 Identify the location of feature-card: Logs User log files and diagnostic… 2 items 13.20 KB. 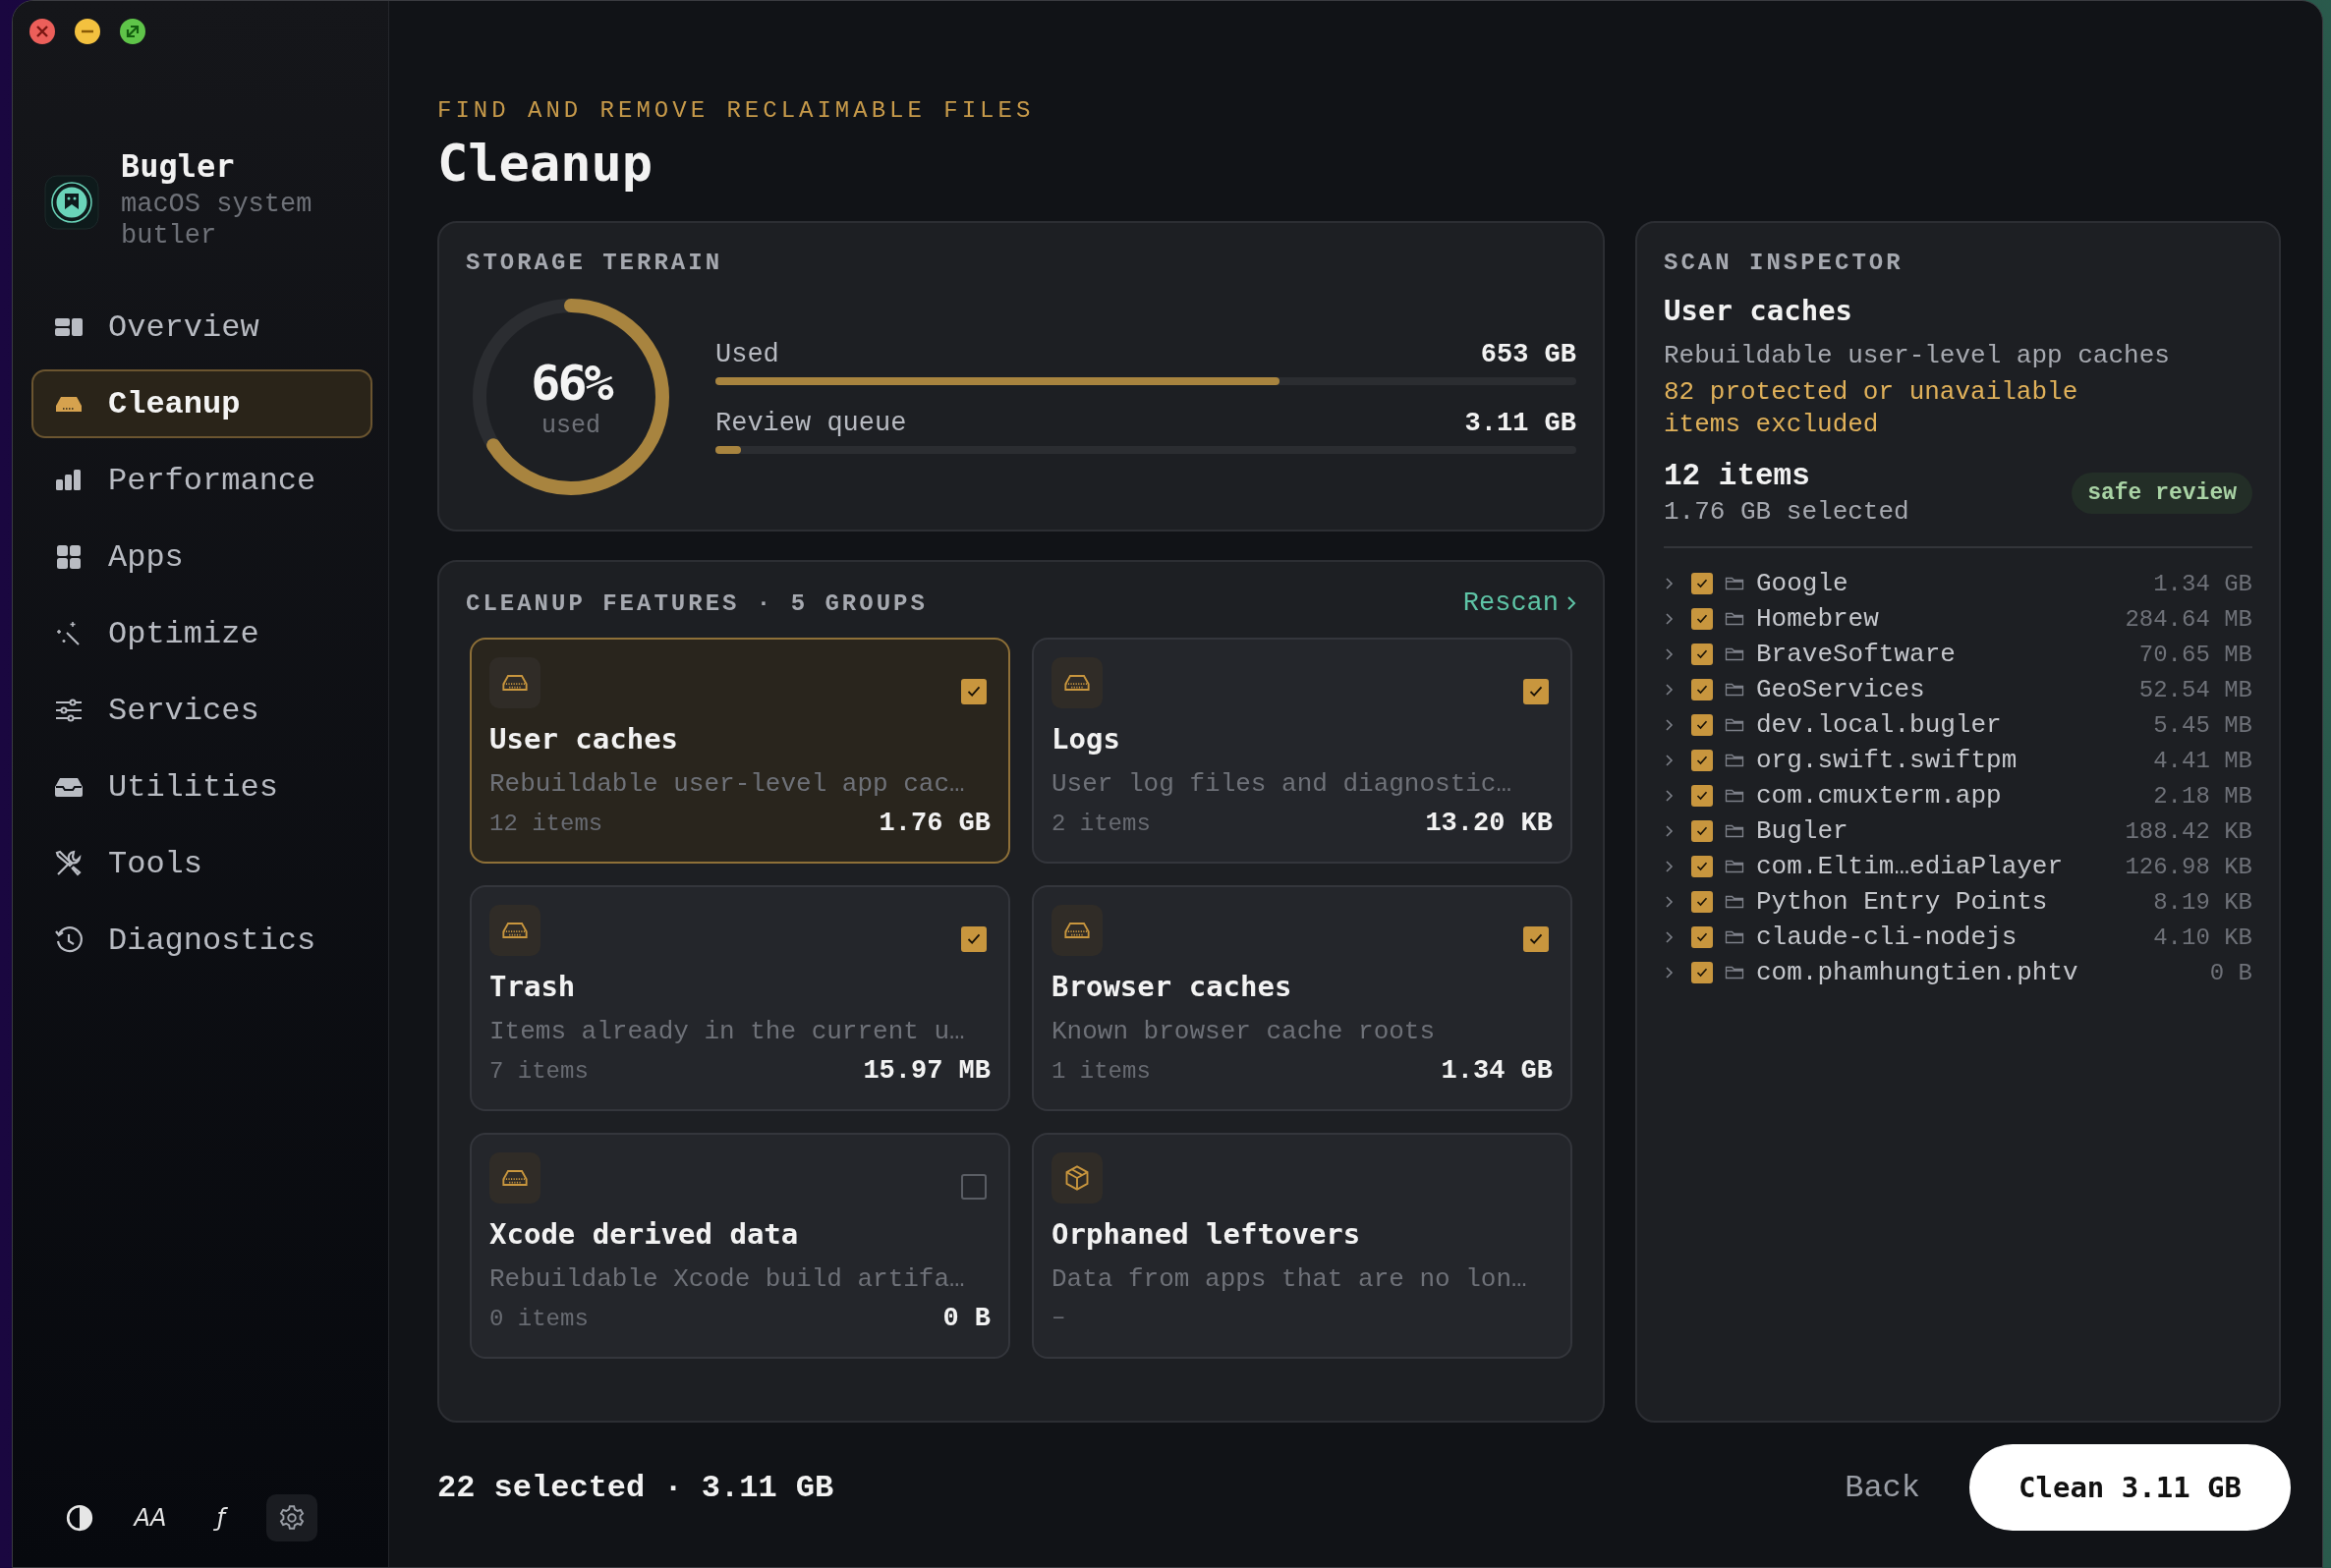
(1302, 751).